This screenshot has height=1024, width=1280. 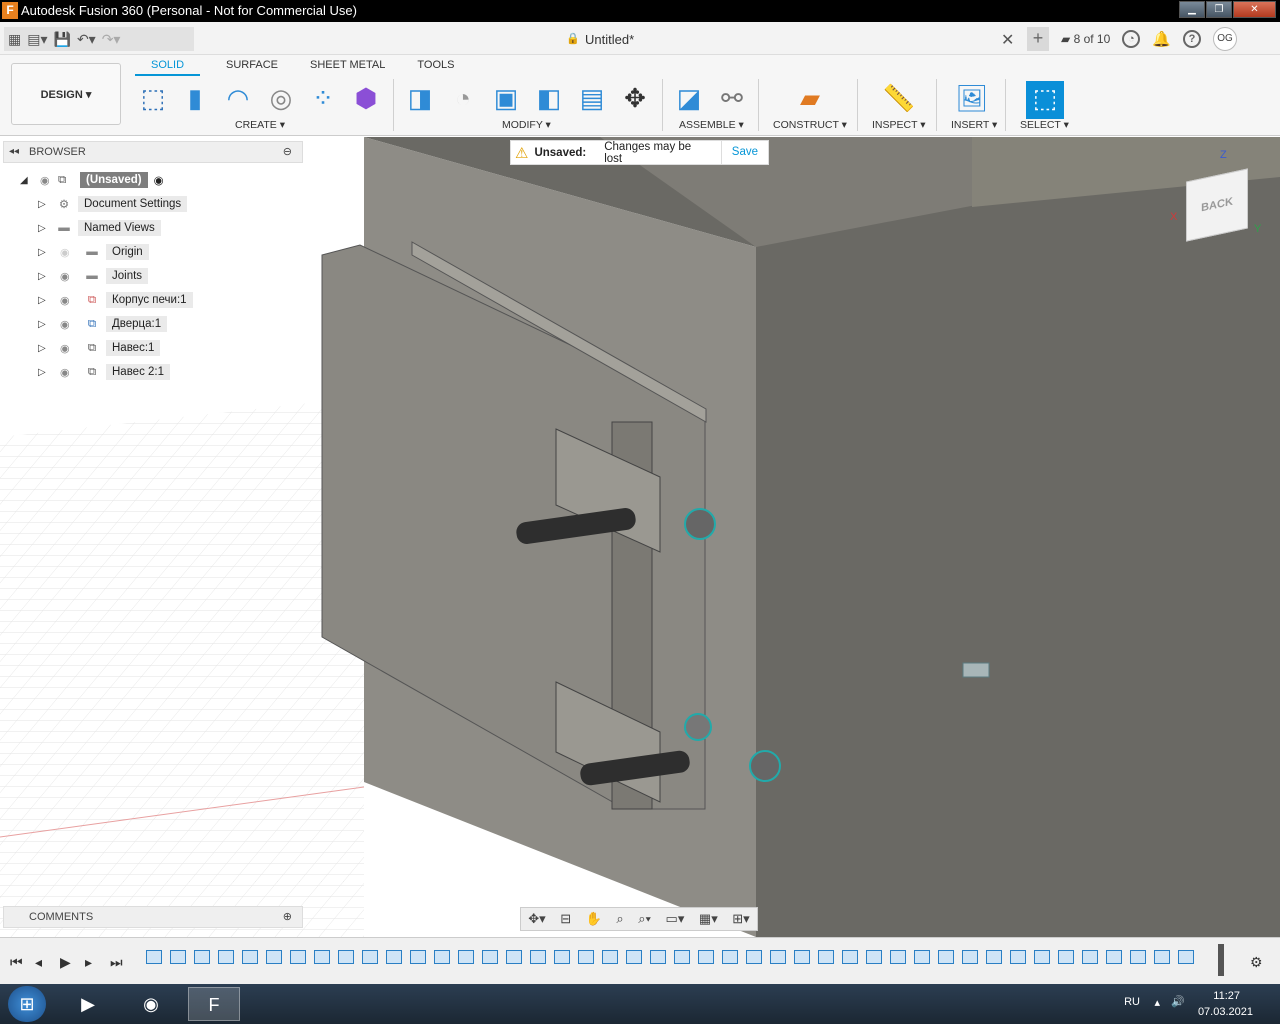 What do you see at coordinates (1217, 205) in the screenshot?
I see `view-cube-face: BACK` at bounding box center [1217, 205].